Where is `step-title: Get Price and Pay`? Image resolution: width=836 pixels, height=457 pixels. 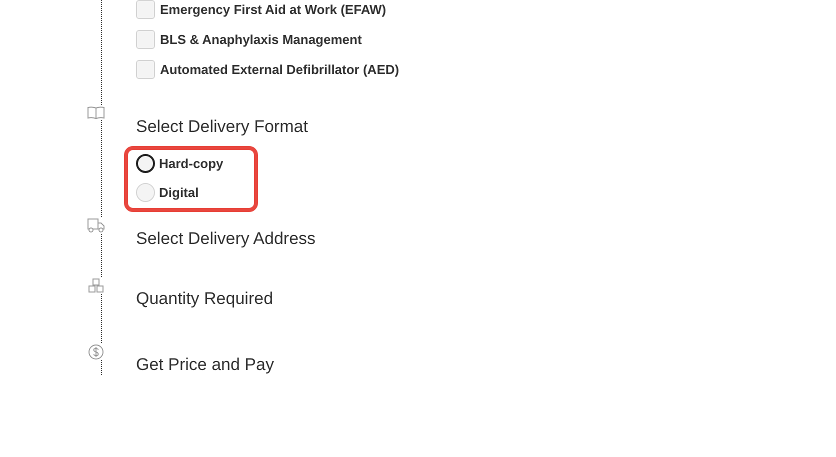 step-title: Get Price and Pay is located at coordinates (205, 365).